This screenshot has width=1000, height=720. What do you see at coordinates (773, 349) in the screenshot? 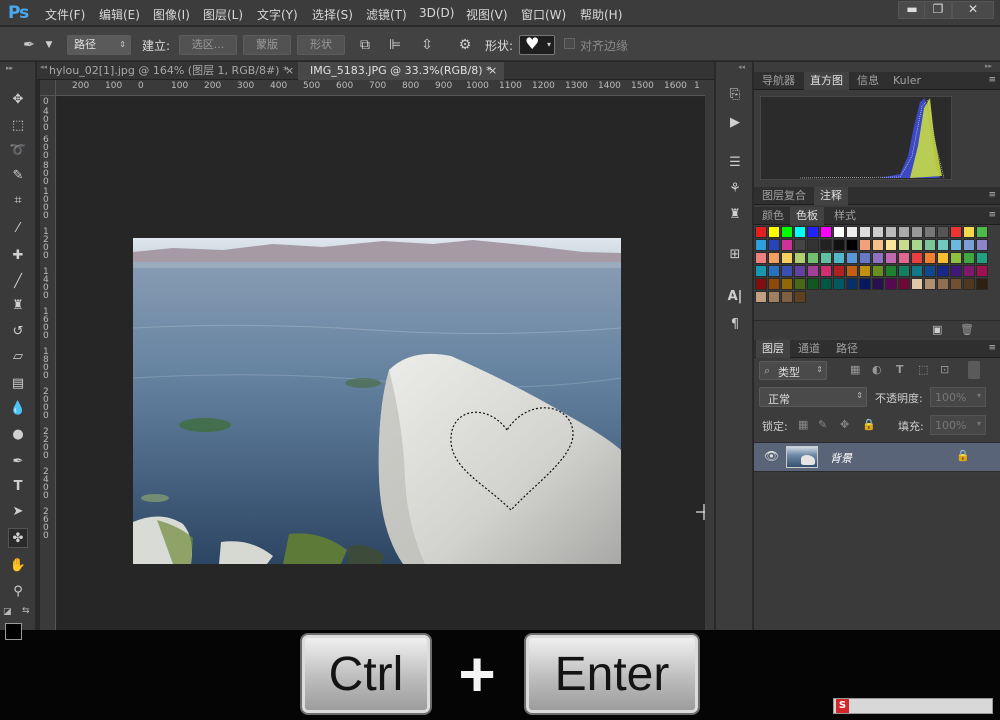
I see `tab-layers: 图层` at bounding box center [773, 349].